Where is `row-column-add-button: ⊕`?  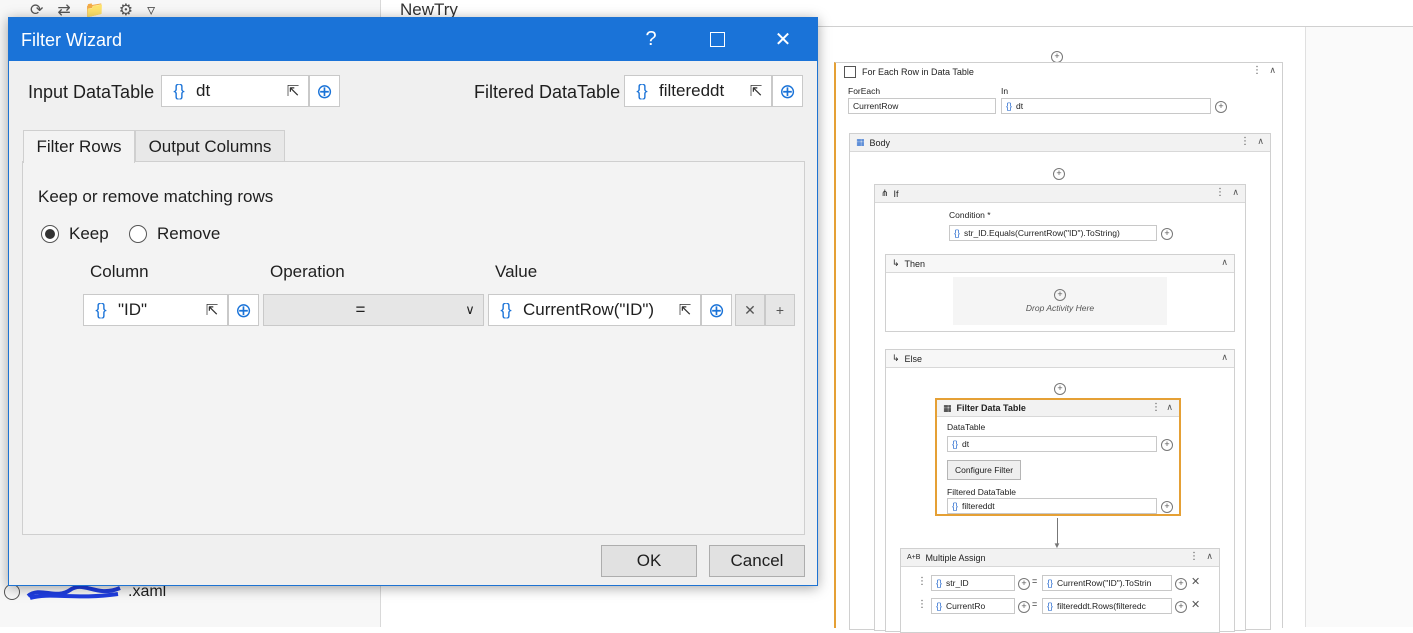
row-column-add-button: ⊕ is located at coordinates (243, 310).